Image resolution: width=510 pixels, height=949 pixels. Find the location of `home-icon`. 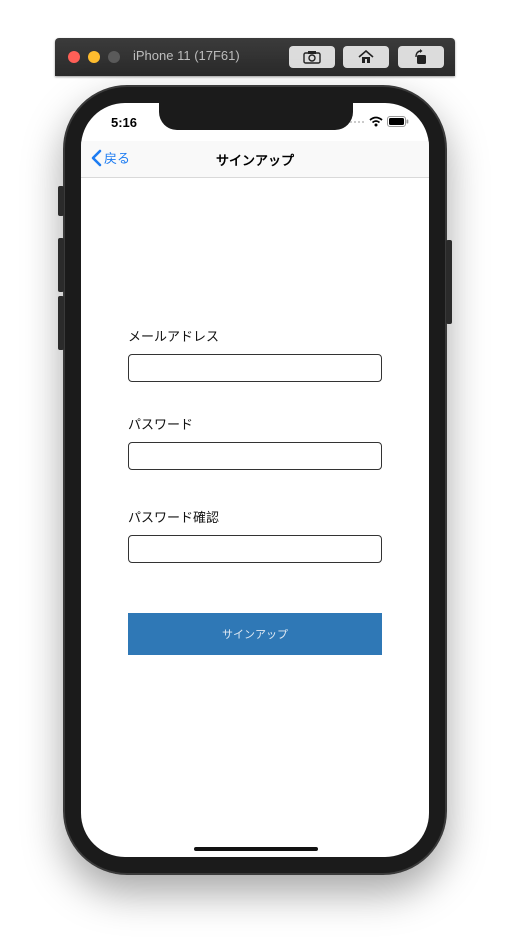

home-icon is located at coordinates (366, 56).